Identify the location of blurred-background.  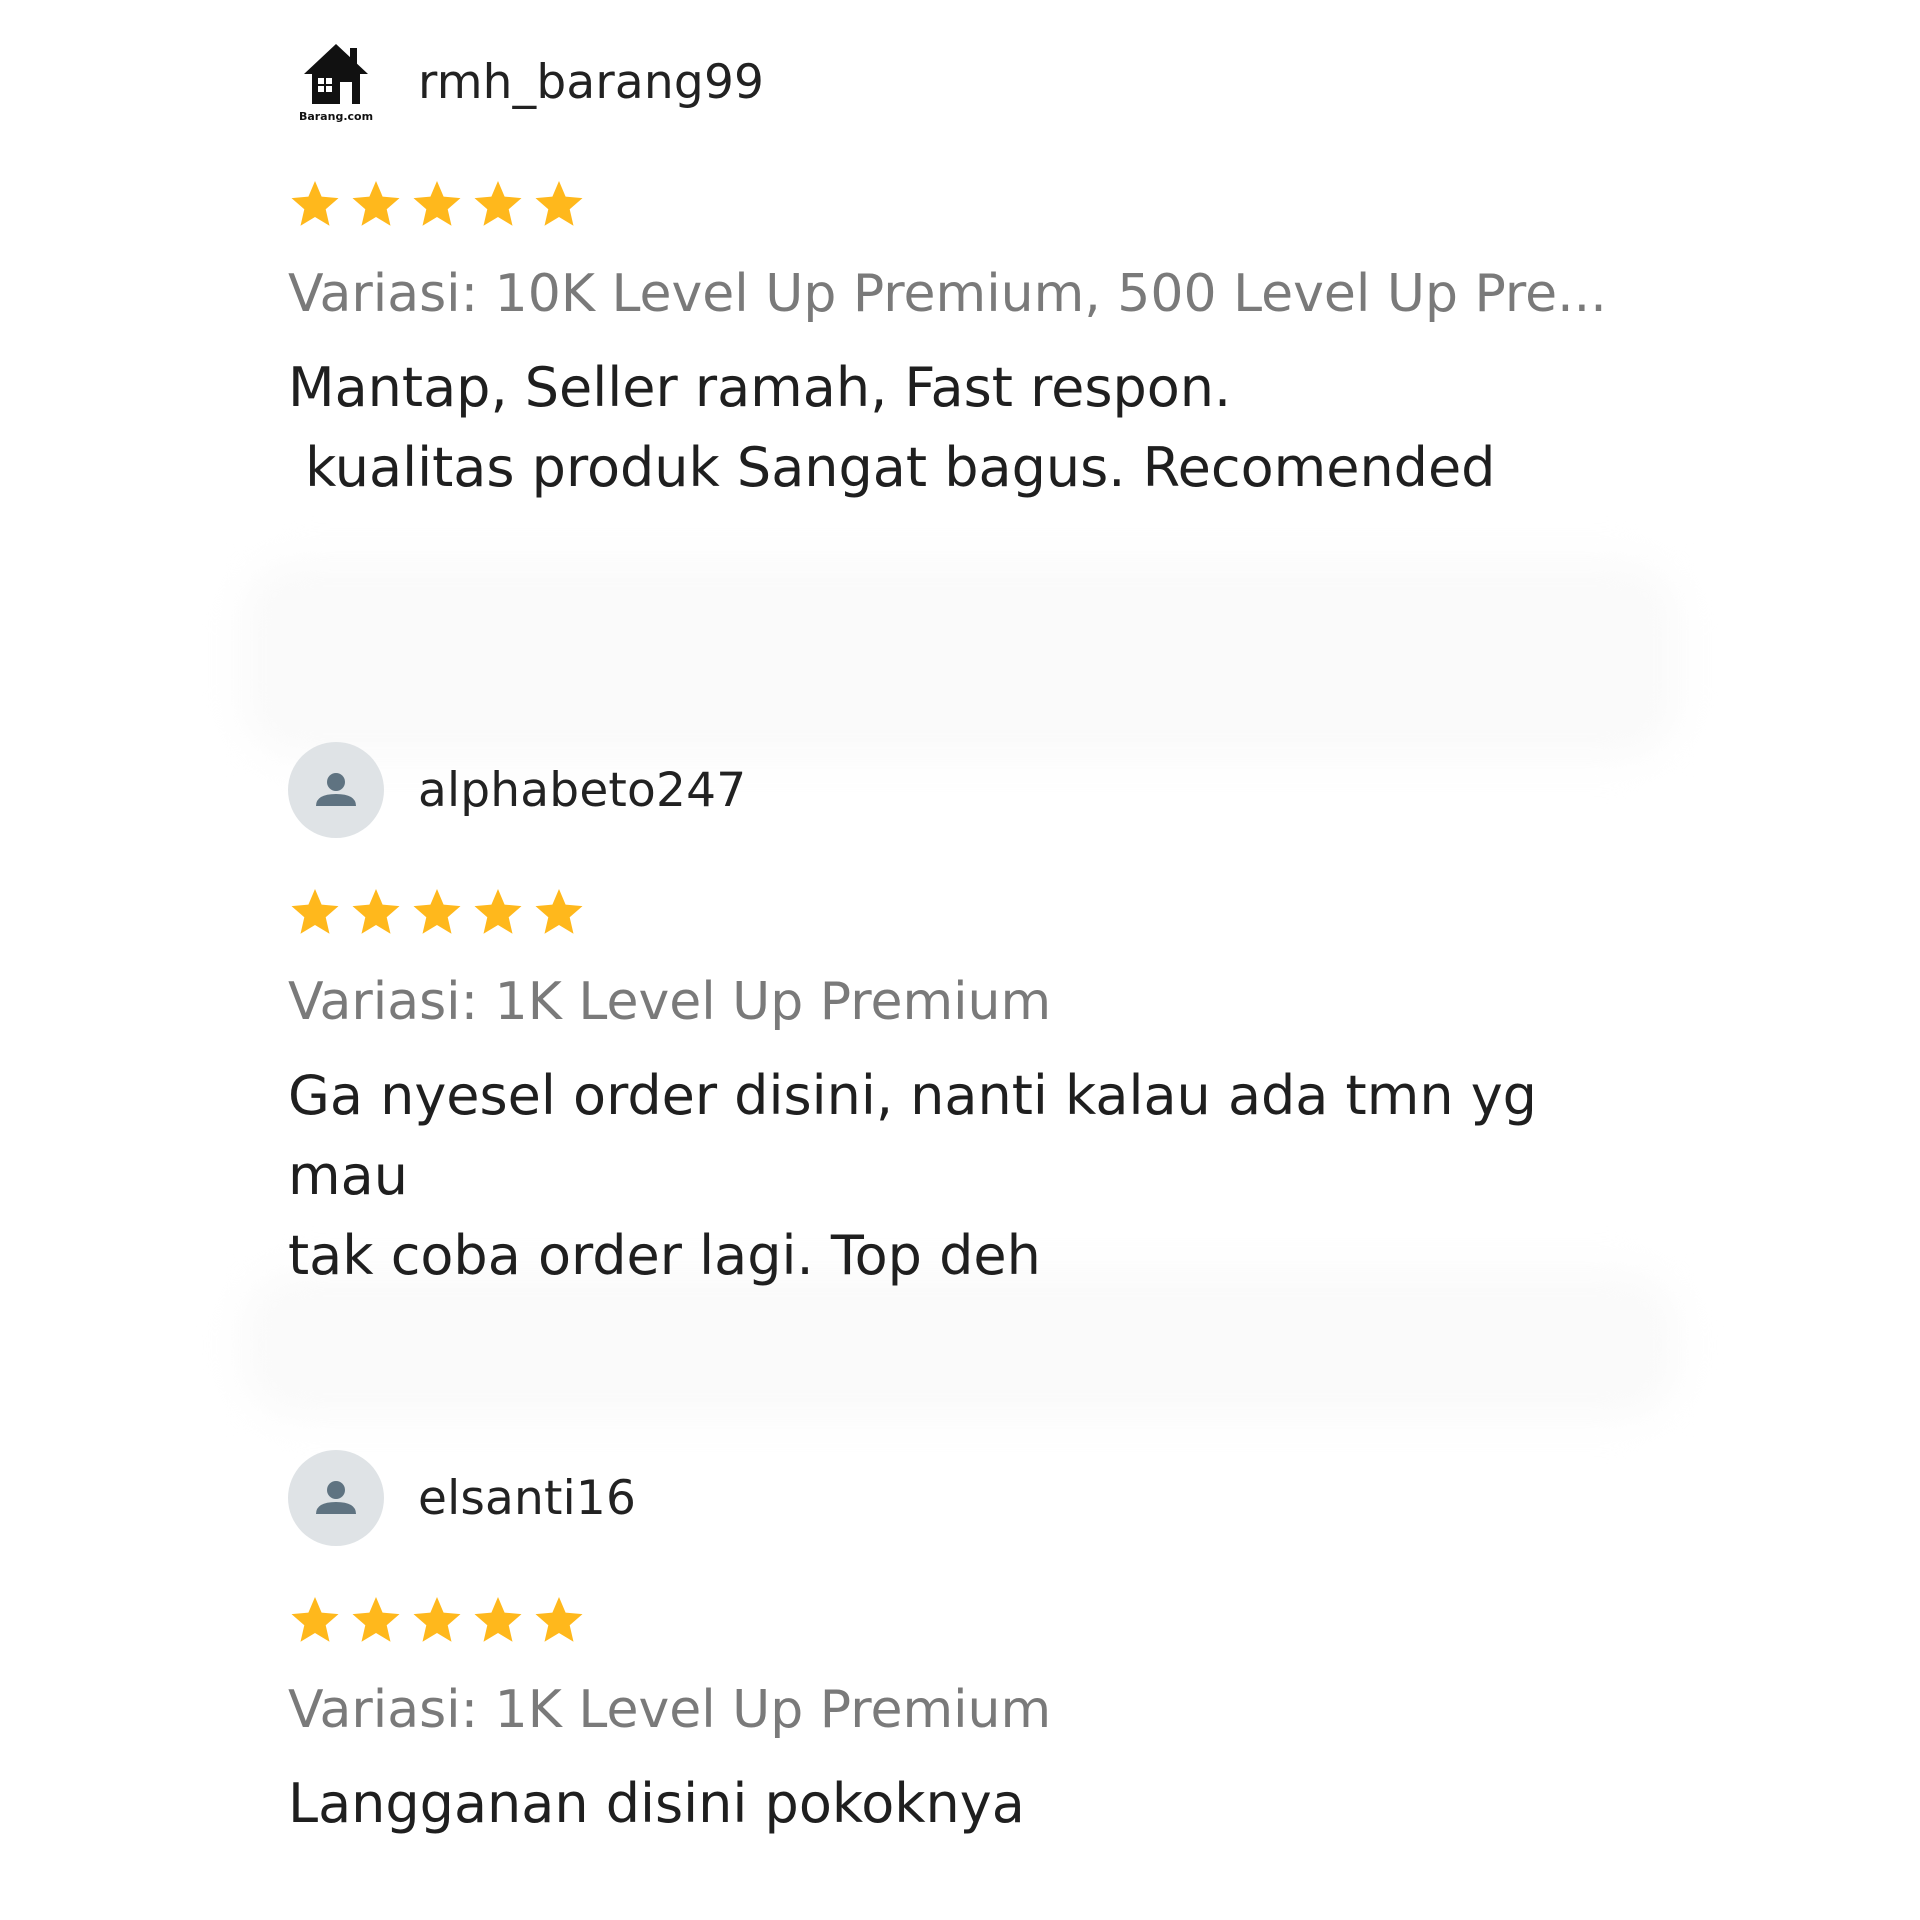
(960, 660).